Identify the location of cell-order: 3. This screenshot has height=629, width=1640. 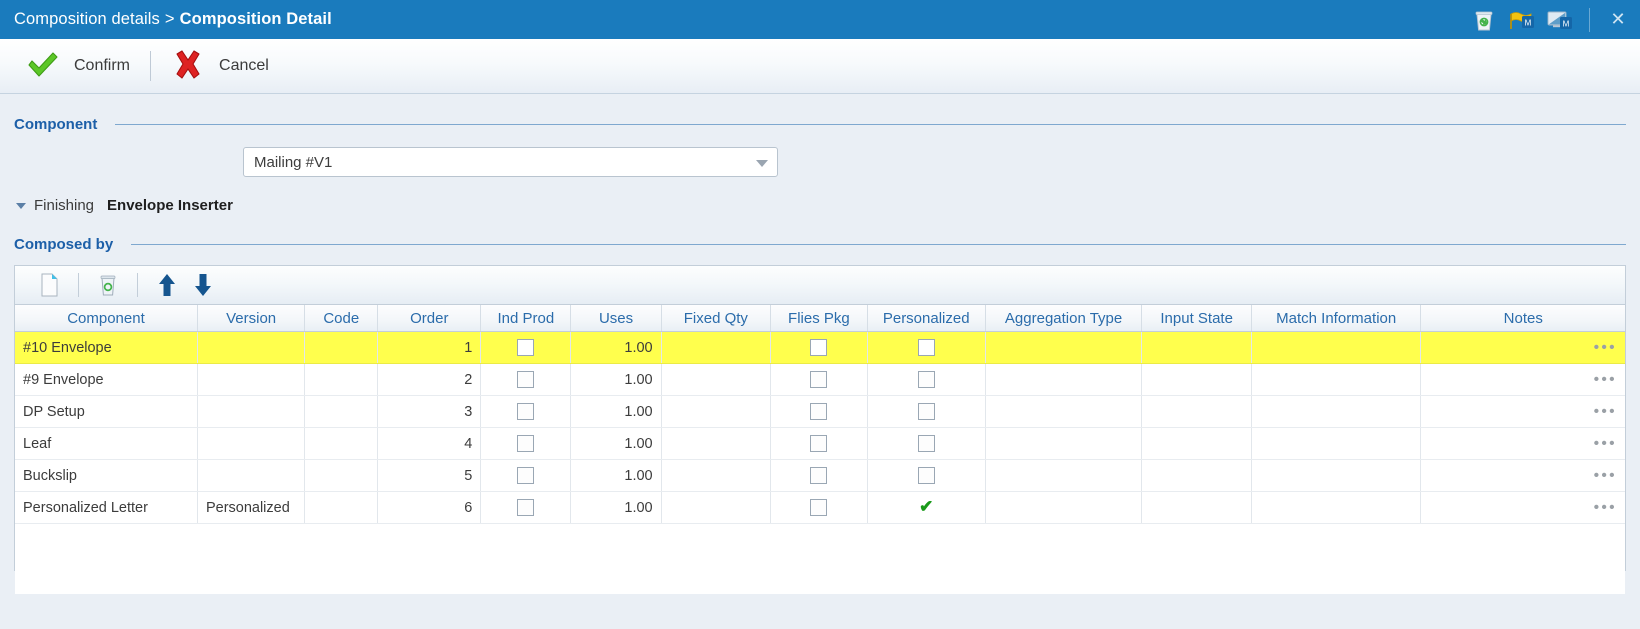
(429, 411).